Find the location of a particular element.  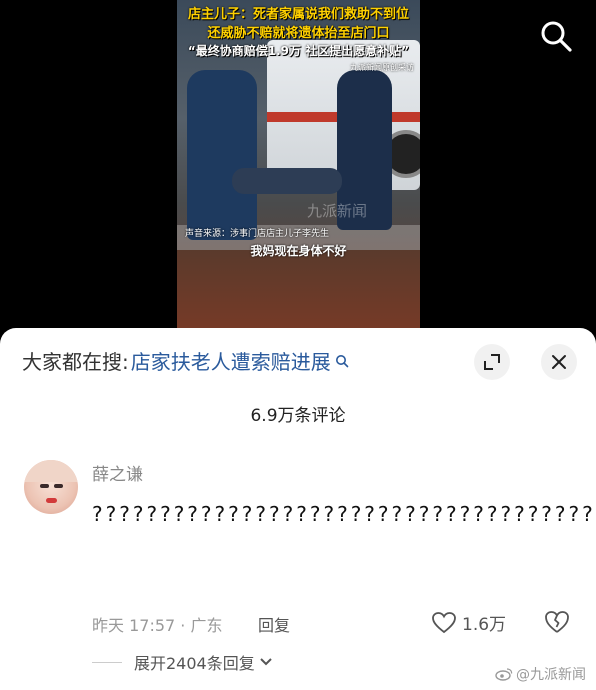

search-button is located at coordinates (556, 36).